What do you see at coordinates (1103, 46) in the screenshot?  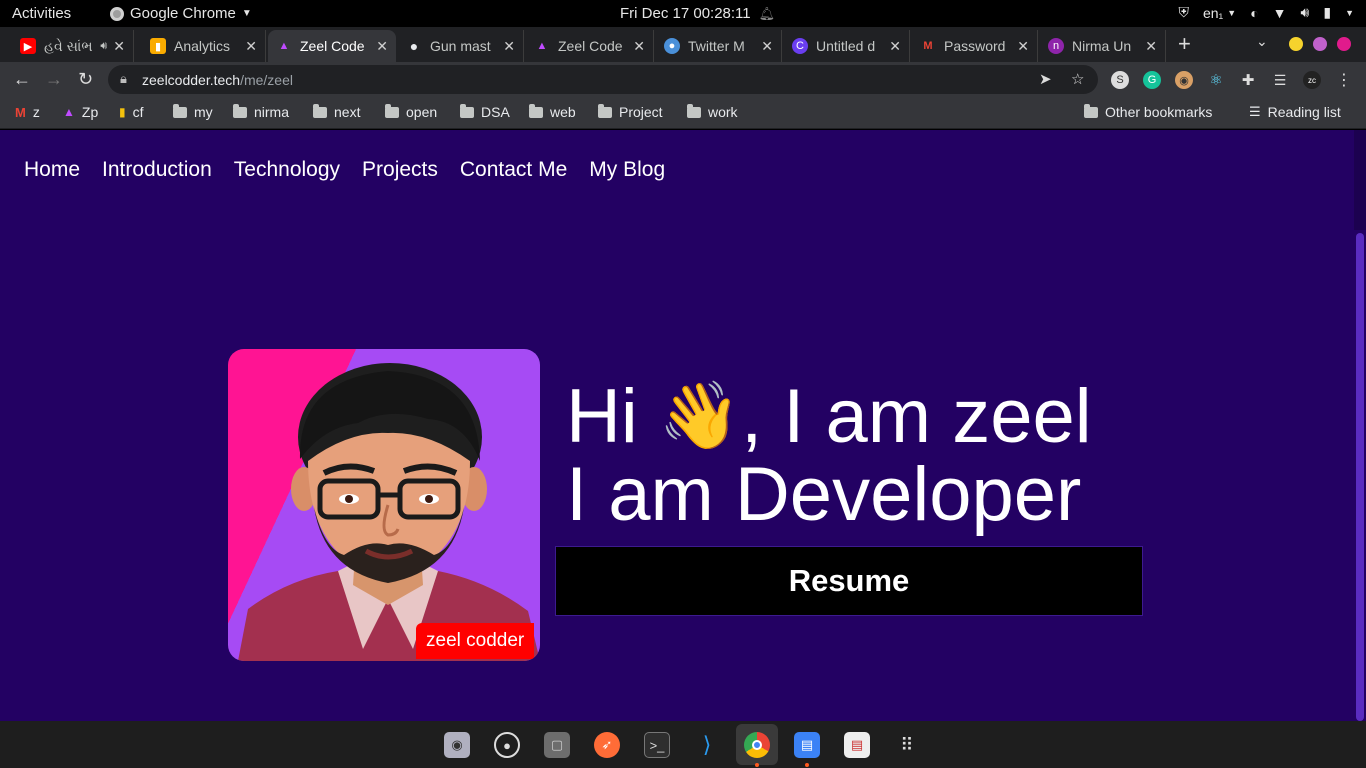 I see `tab: n Nirma Un ✕` at bounding box center [1103, 46].